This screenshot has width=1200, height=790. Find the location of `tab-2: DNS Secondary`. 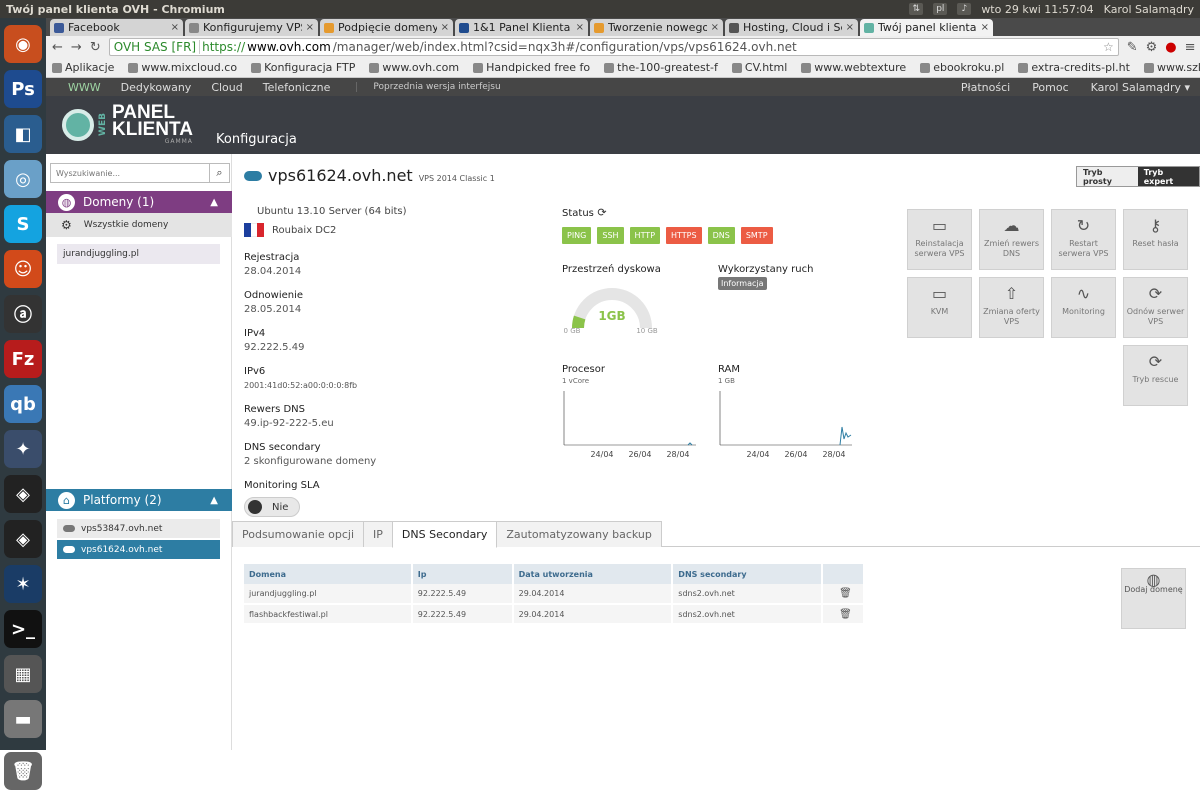

tab-2: DNS Secondary is located at coordinates (444, 534).